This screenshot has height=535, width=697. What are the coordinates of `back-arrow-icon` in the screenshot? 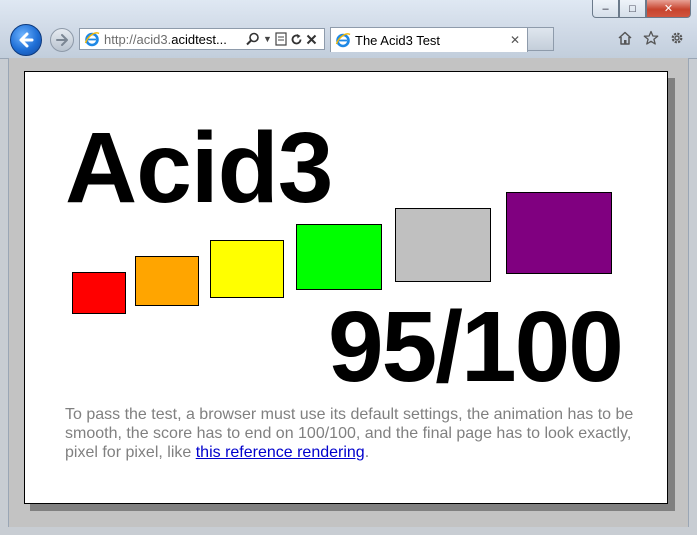 It's located at (26, 40).